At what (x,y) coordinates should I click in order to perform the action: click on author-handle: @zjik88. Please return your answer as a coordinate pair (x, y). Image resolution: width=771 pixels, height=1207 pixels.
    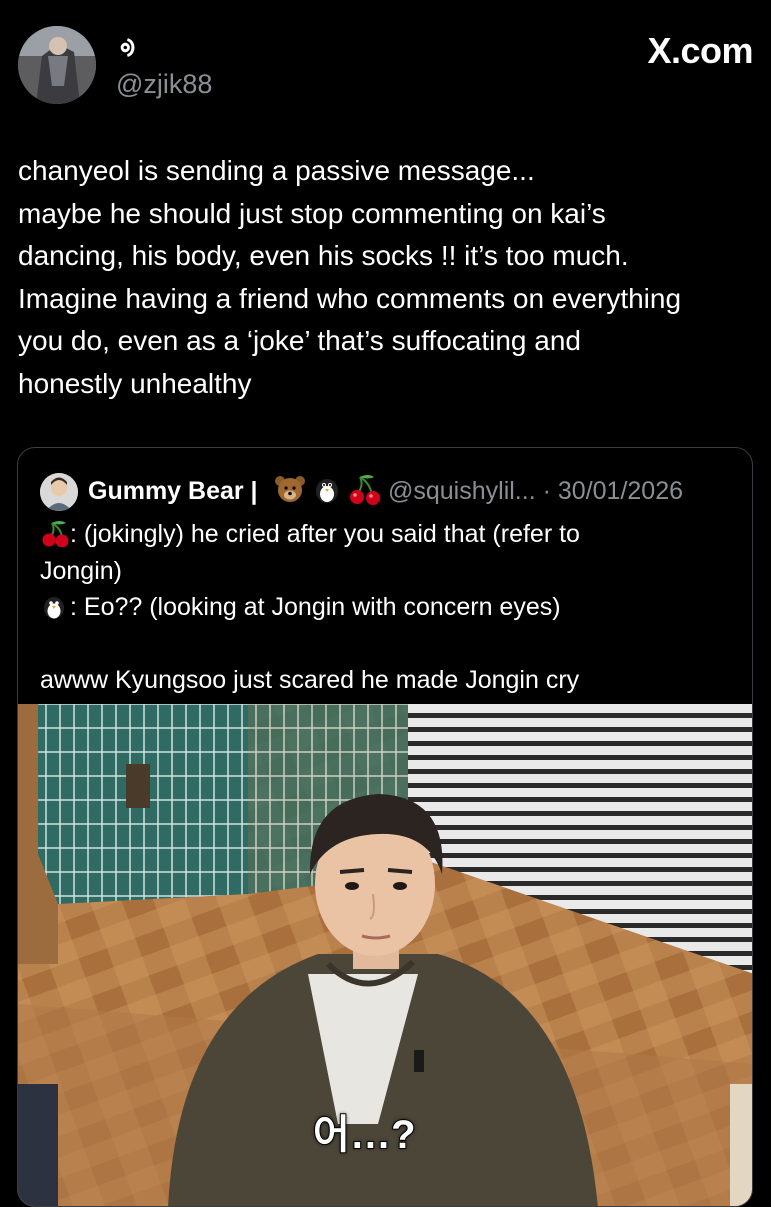
    Looking at the image, I should click on (164, 84).